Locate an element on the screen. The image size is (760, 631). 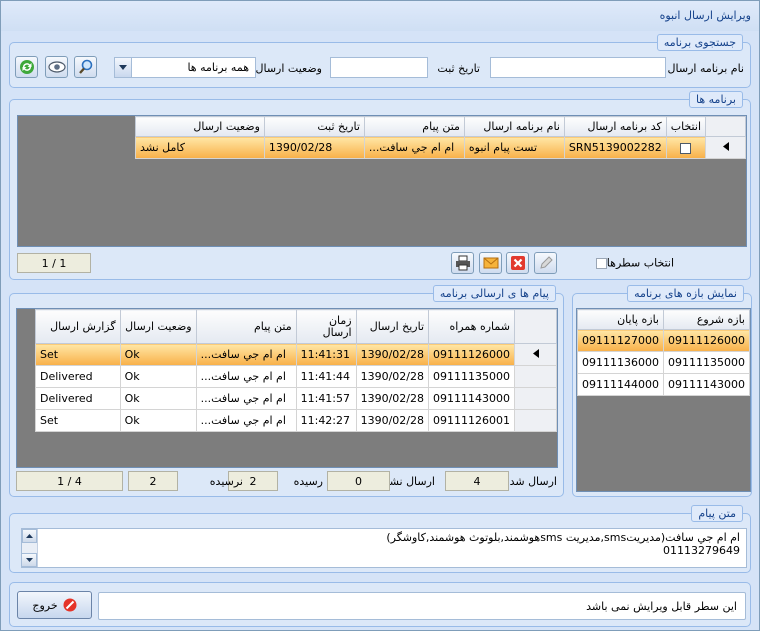
col-range-end: بازه پایان is located at coordinates (620, 319).